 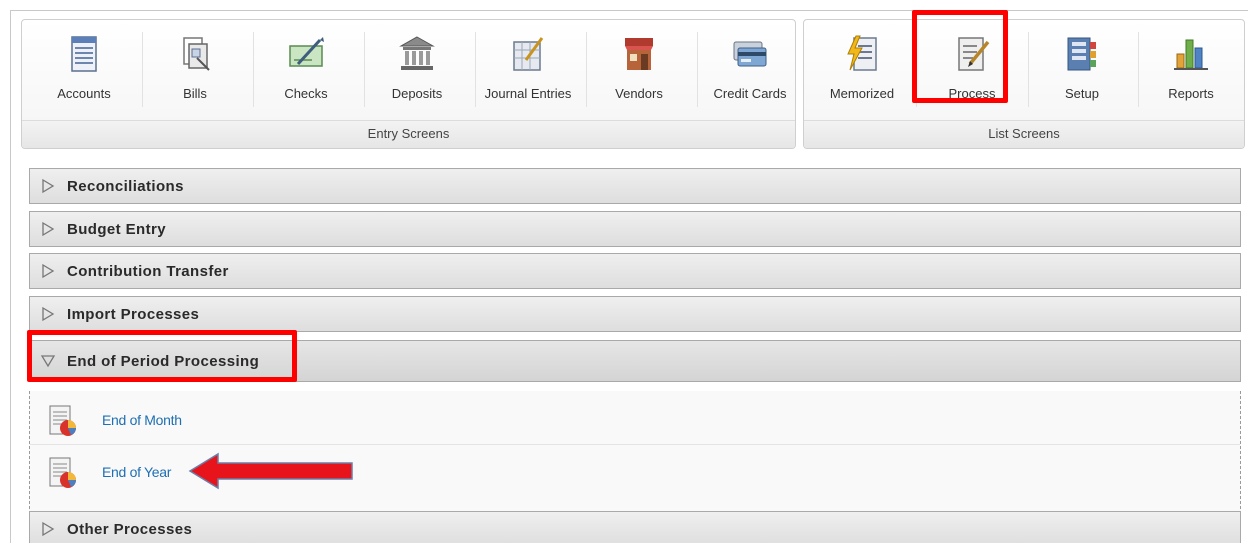 I want to click on section-budget-entry: Budget Entry, so click(x=635, y=229).